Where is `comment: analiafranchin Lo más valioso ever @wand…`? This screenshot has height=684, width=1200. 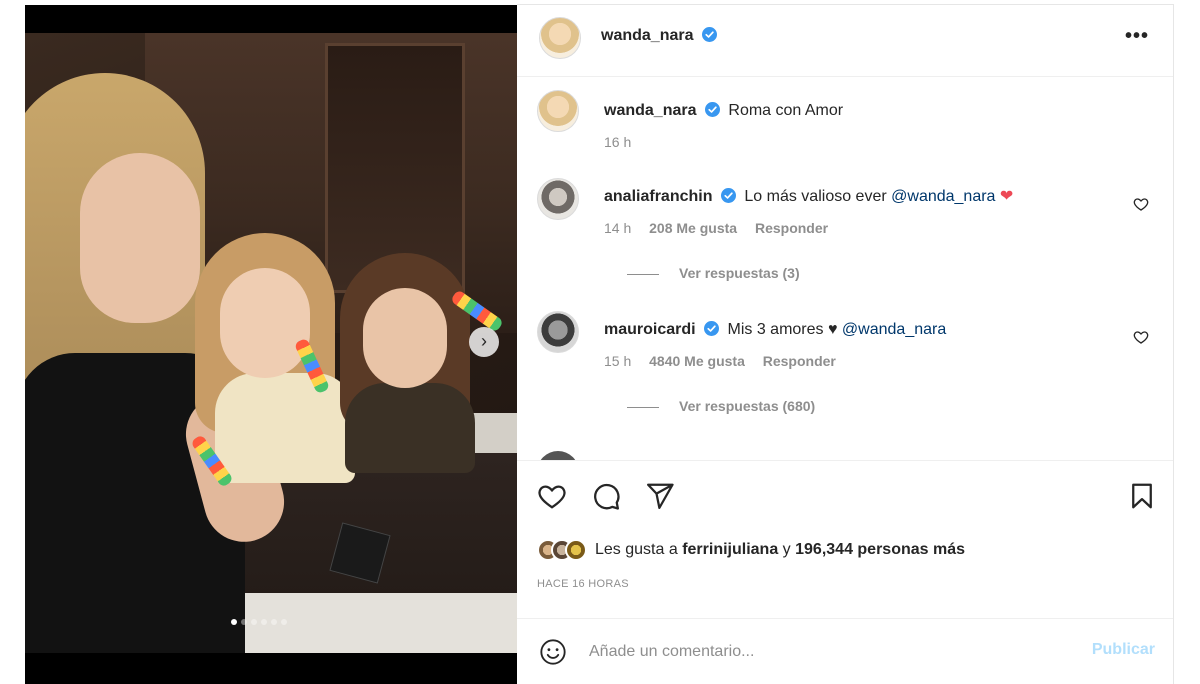
comment: analiafranchin Lo más valioso ever @wand… is located at coordinates (847, 233).